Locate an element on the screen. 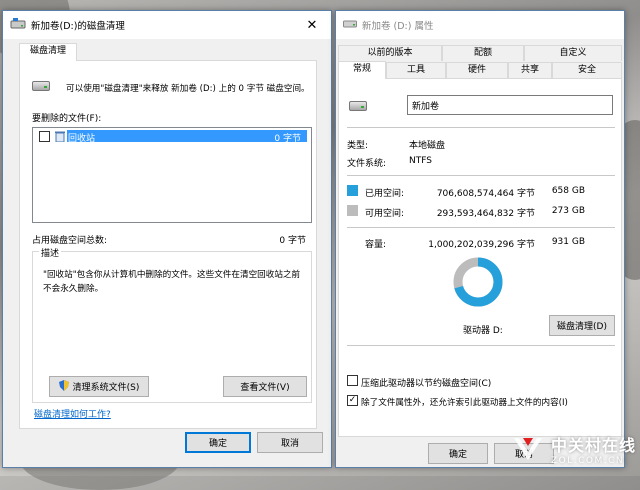 The image size is (640, 490). cleanup-cancel-button: 取消 is located at coordinates (290, 442).